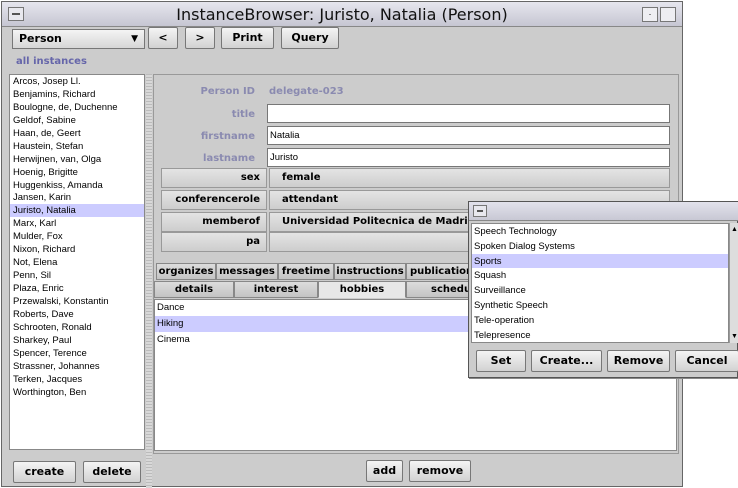  Describe the element at coordinates (112, 472) in the screenshot. I see `delete-instance-button: delete` at that location.